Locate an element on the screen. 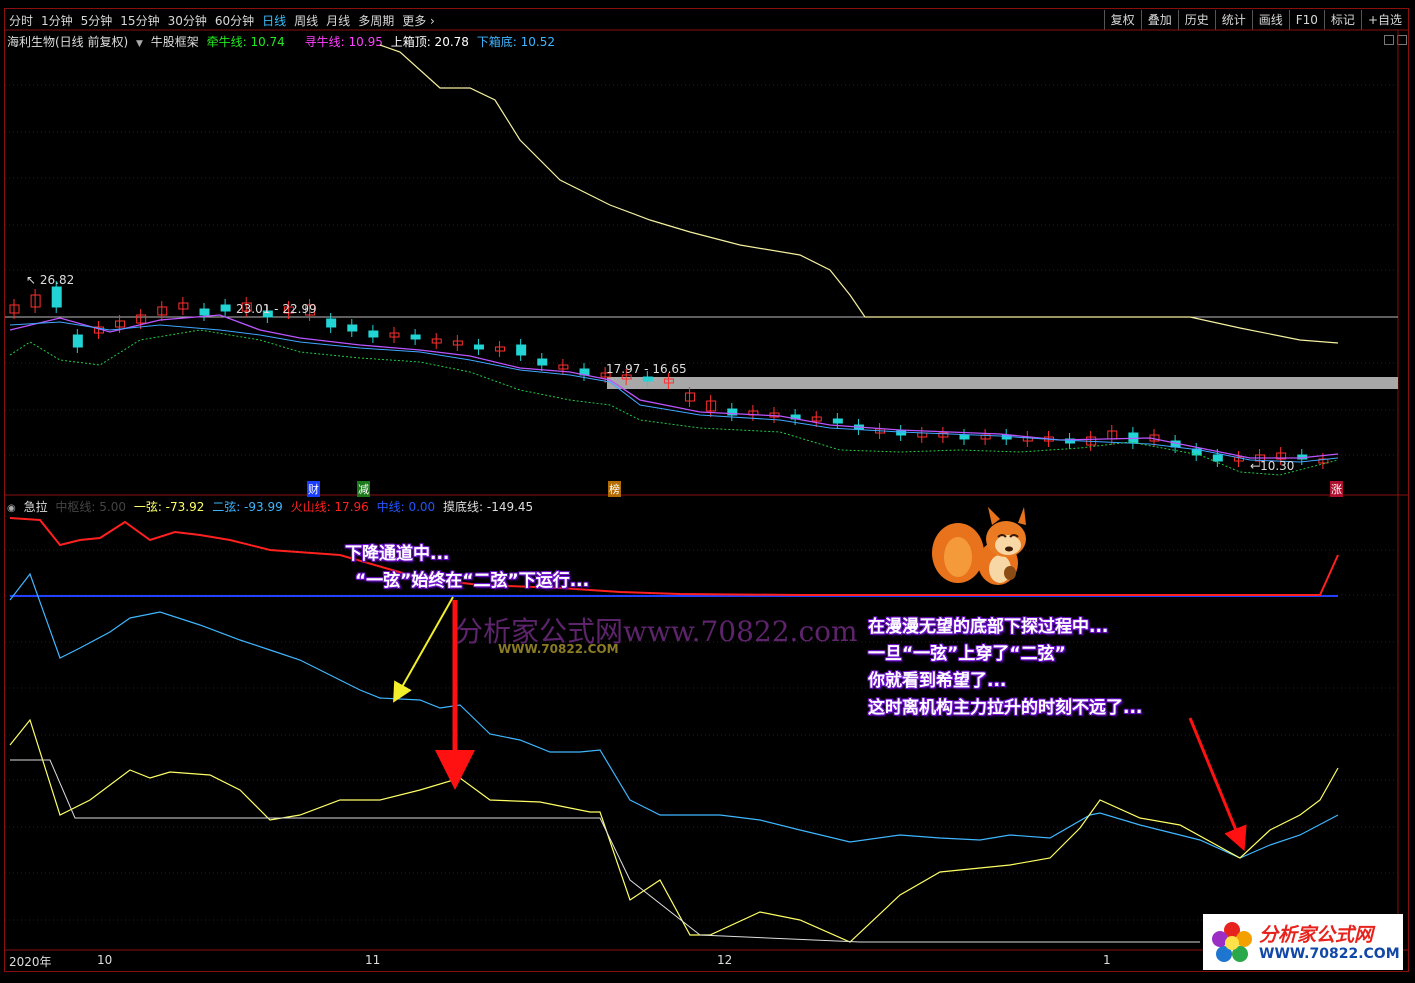 The width and height of the screenshot is (1415, 983). event-tag-zhang: 涨 is located at coordinates (1336, 489).